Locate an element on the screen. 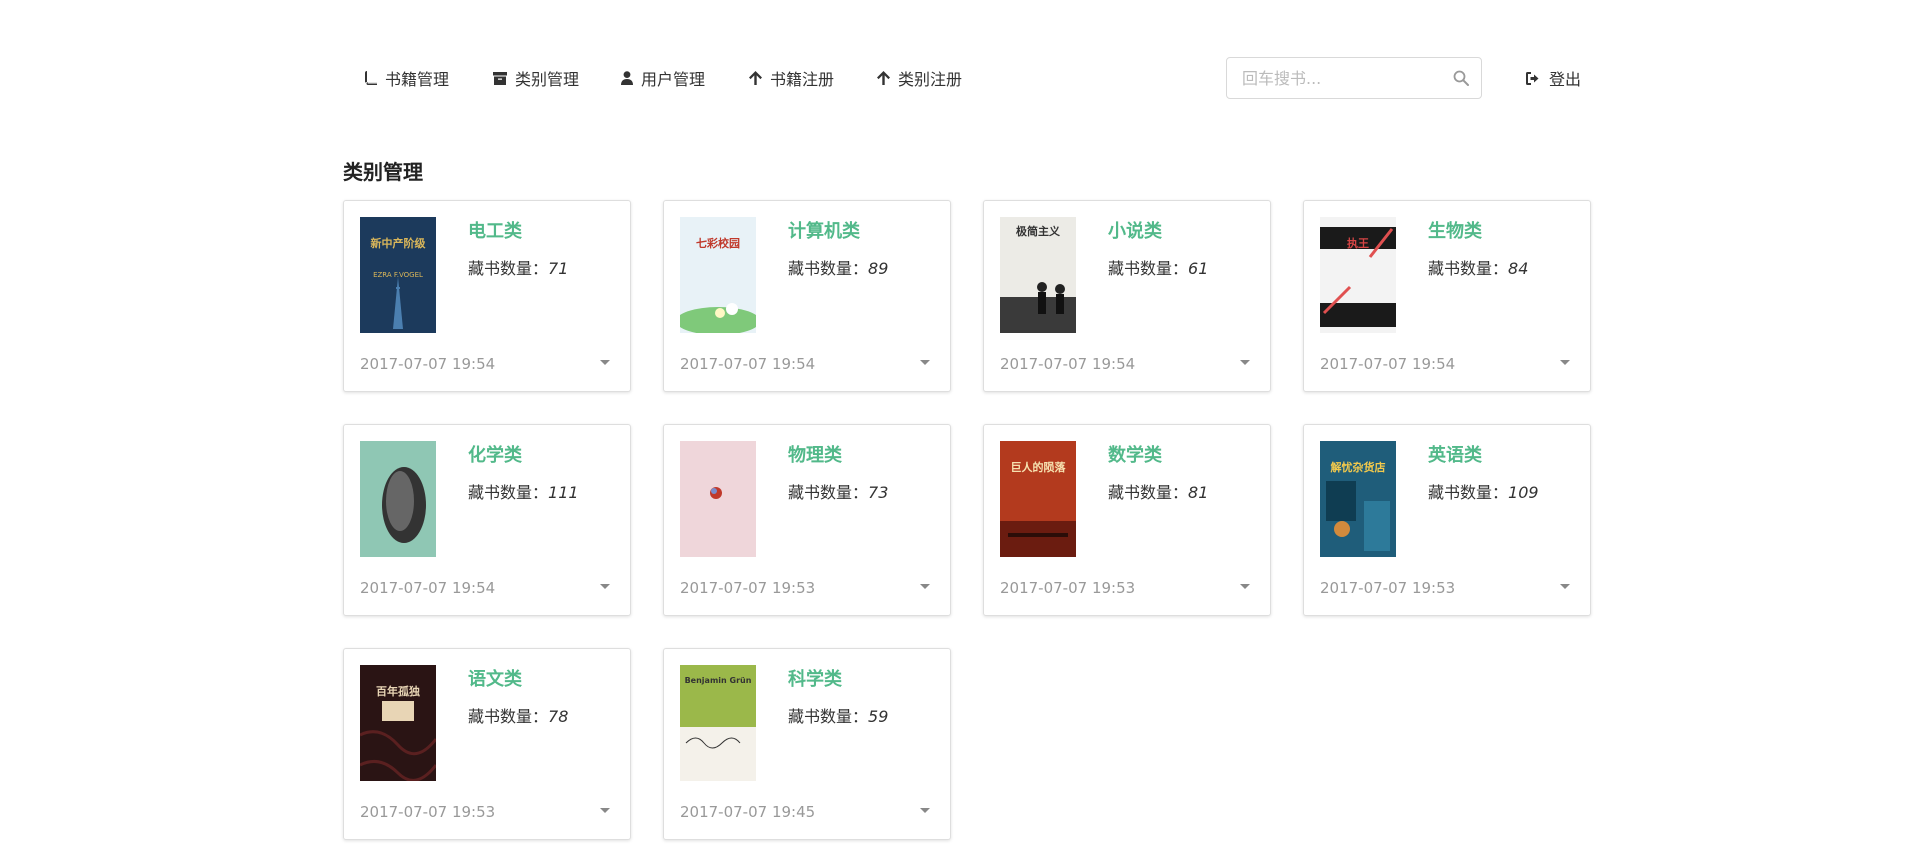 Image resolution: width=1920 pixels, height=854 pixels. category-name: 生物类 is located at coordinates (1455, 230).